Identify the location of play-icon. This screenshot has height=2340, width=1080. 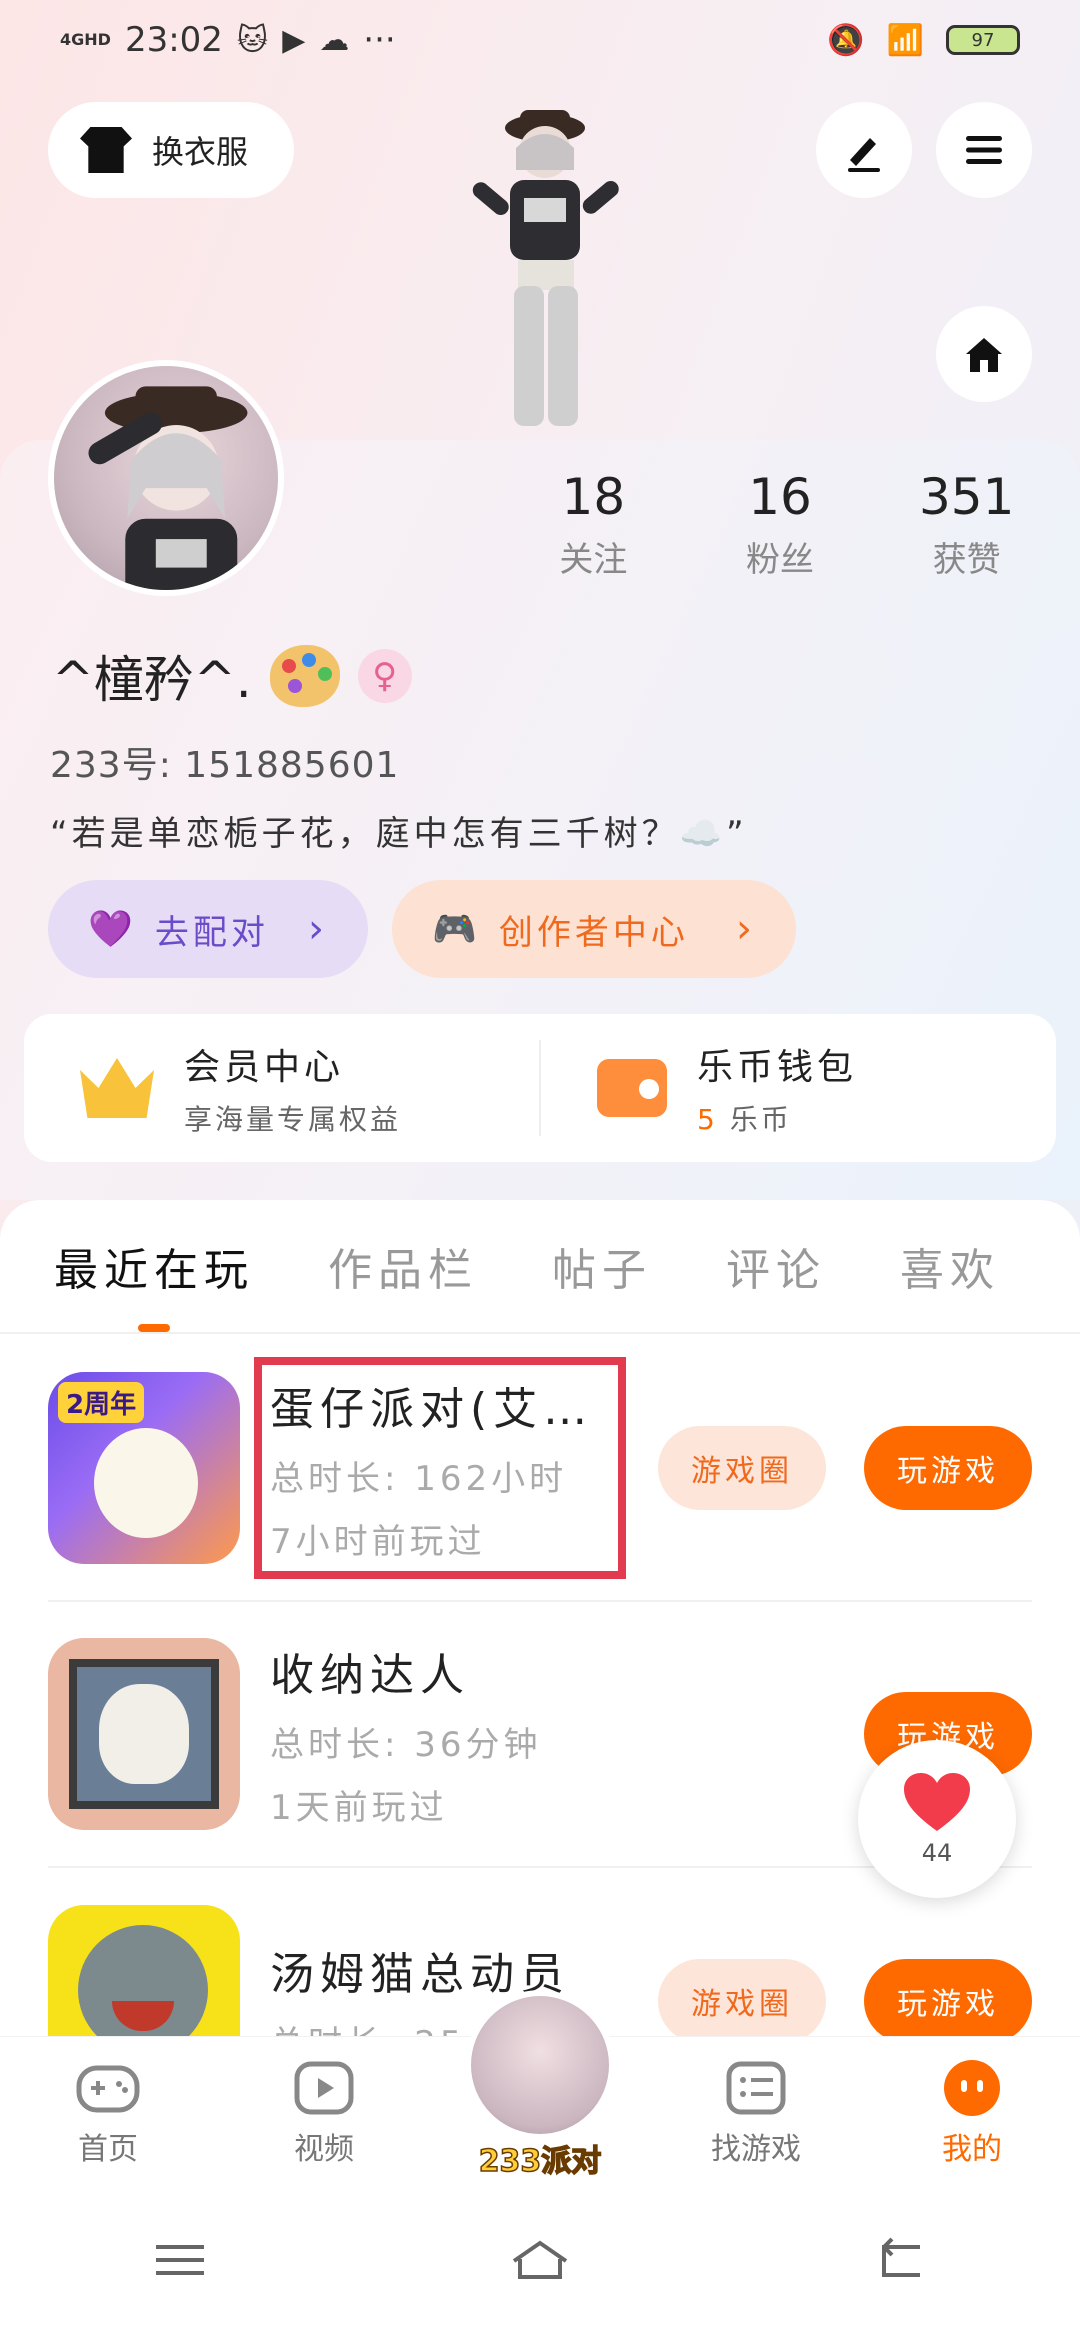
(324, 2088).